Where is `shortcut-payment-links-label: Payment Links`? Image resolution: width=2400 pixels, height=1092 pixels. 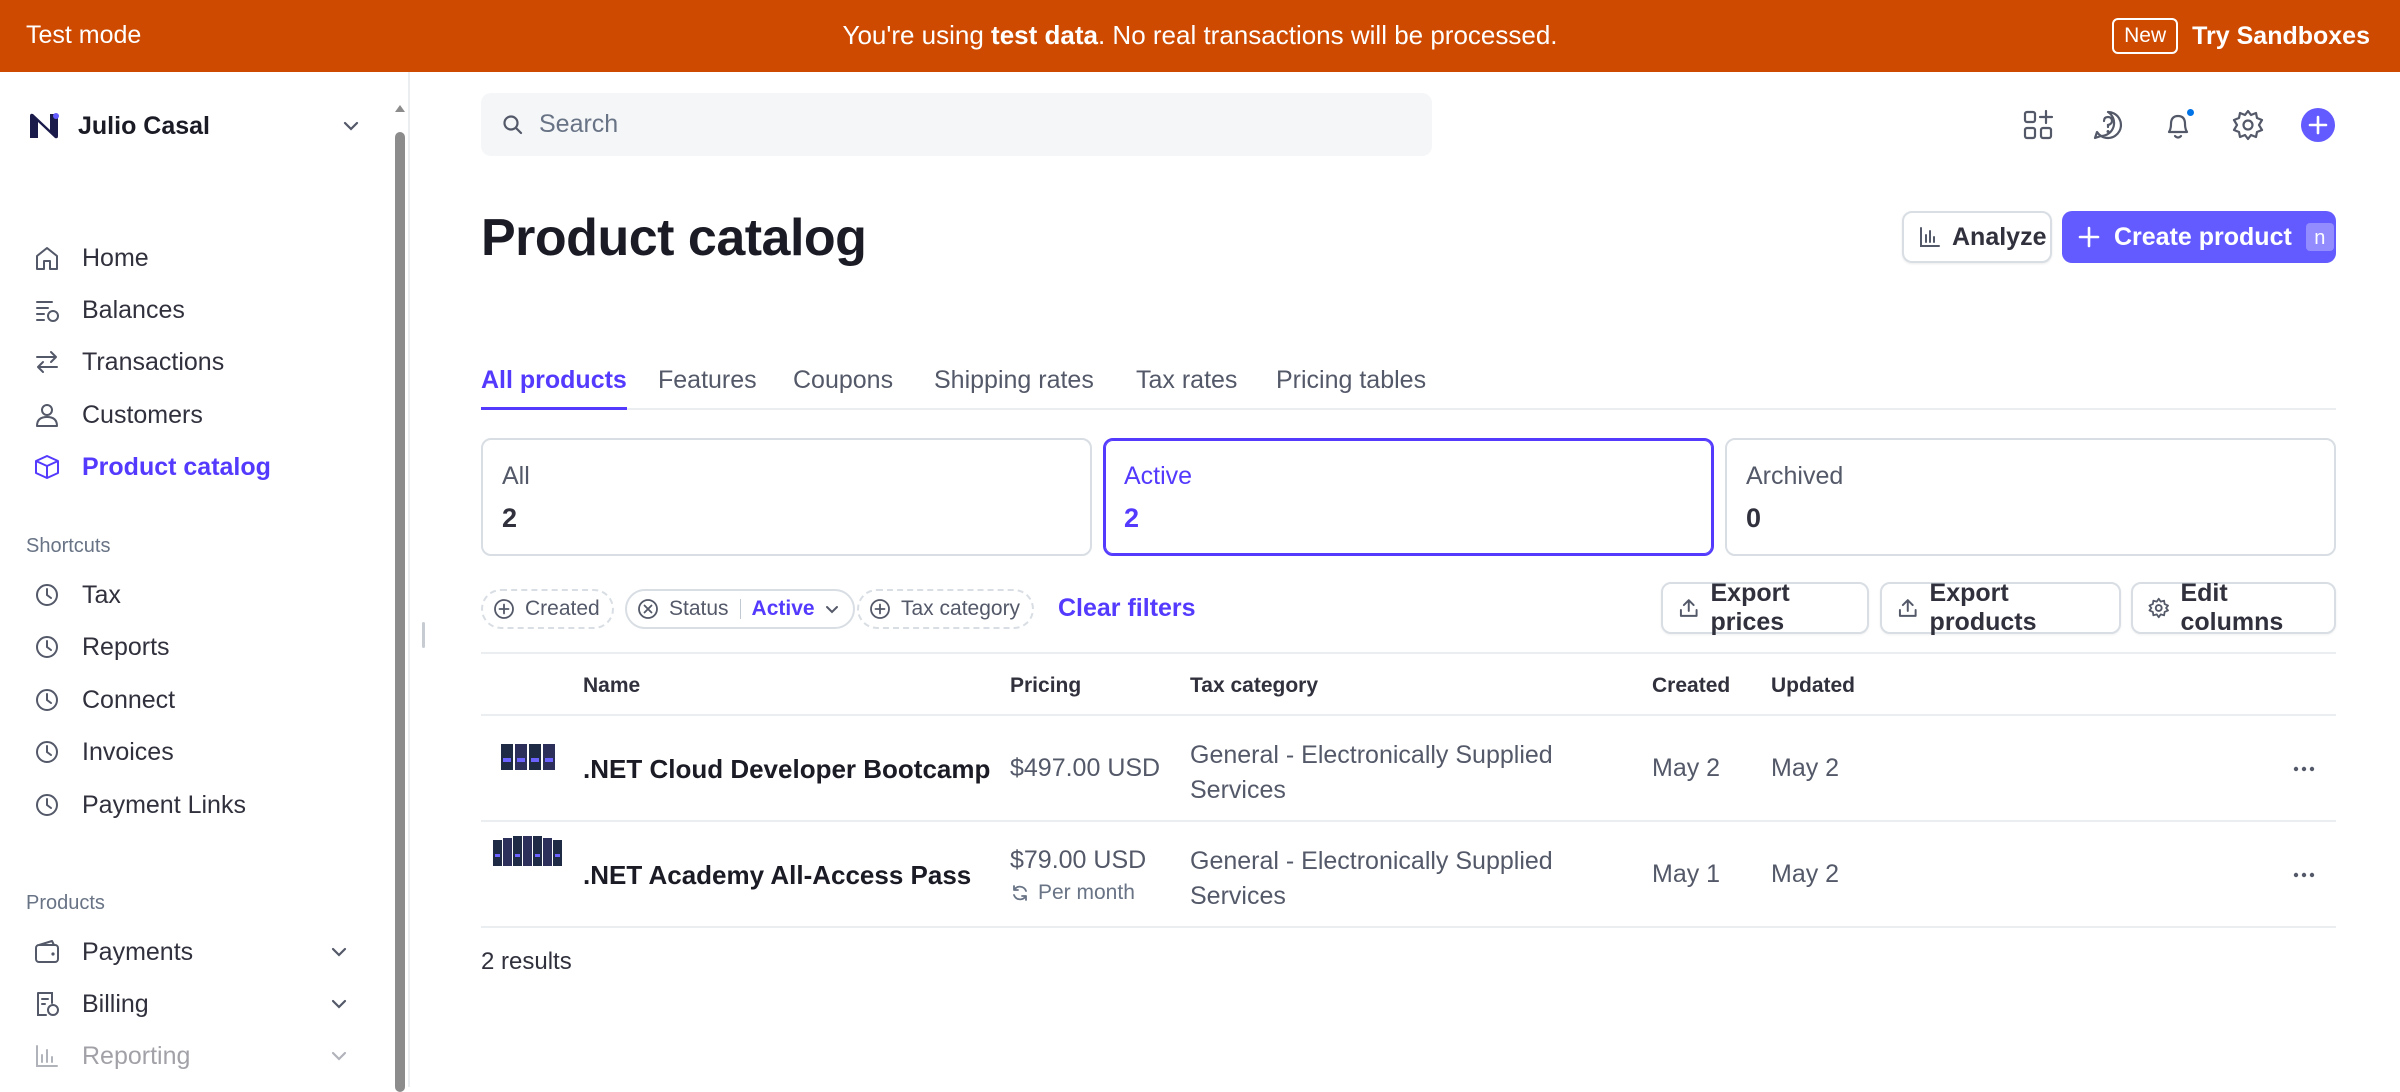 shortcut-payment-links-label: Payment Links is located at coordinates (164, 804).